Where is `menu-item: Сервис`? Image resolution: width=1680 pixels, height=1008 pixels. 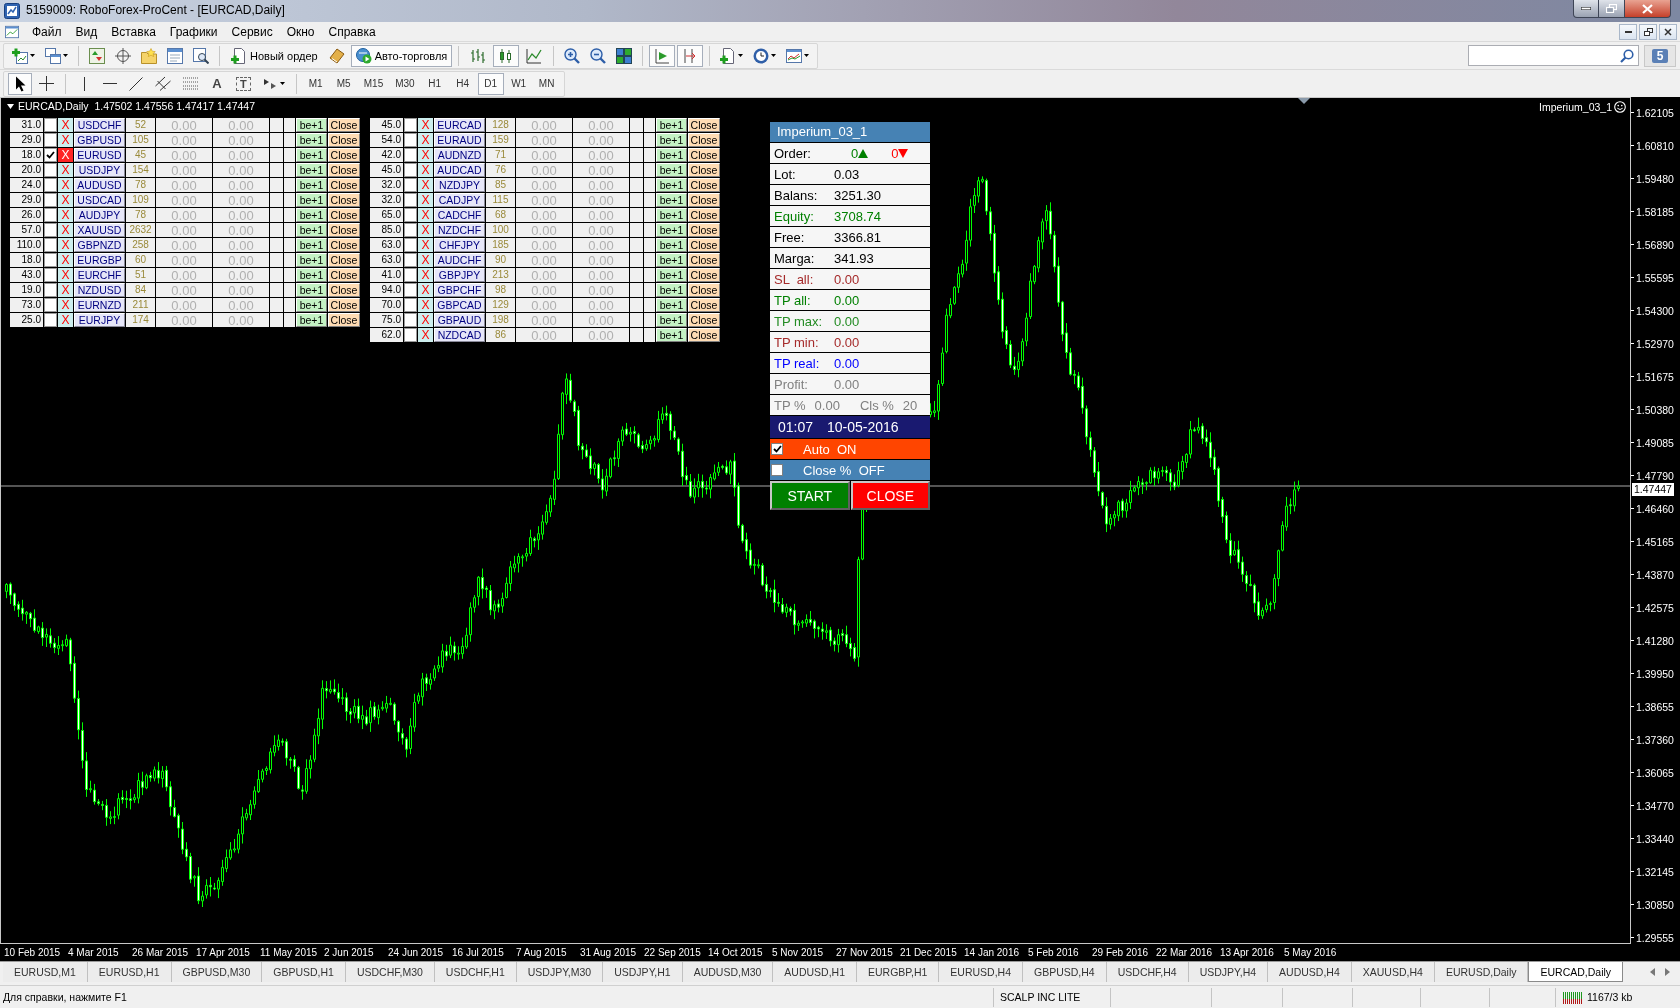 menu-item: Сервис is located at coordinates (252, 31).